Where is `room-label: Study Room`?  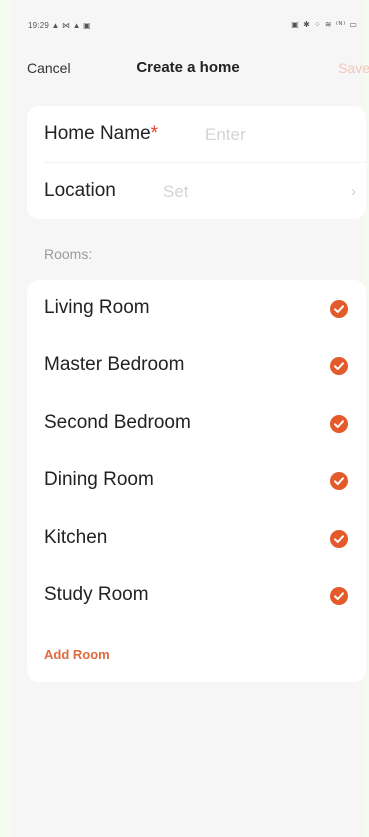
room-label: Study Room is located at coordinates (96, 594).